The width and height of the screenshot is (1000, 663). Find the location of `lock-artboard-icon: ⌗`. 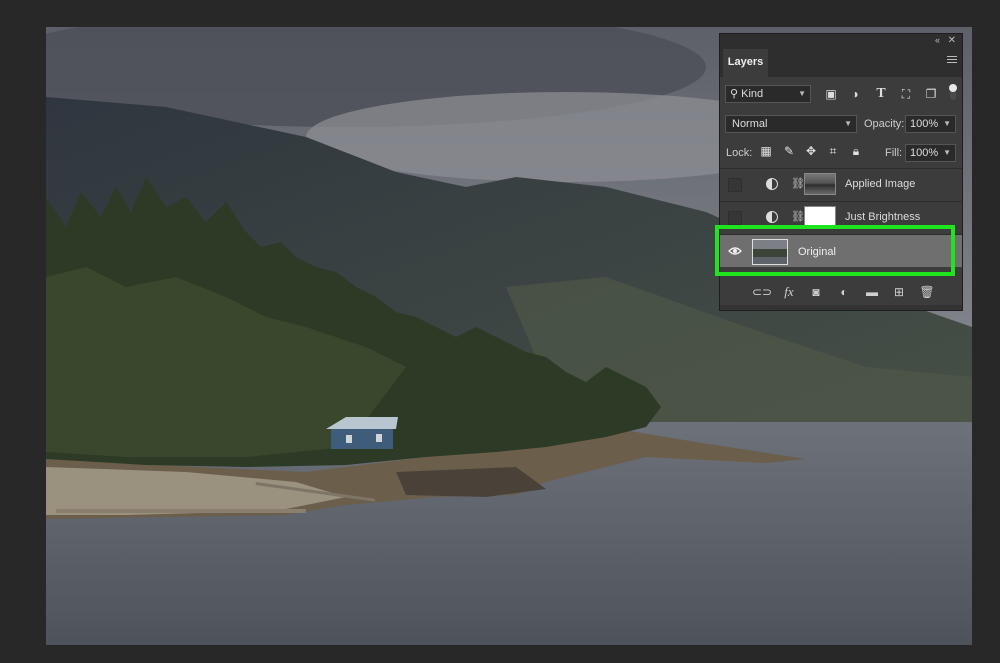

lock-artboard-icon: ⌗ is located at coordinates (833, 151).